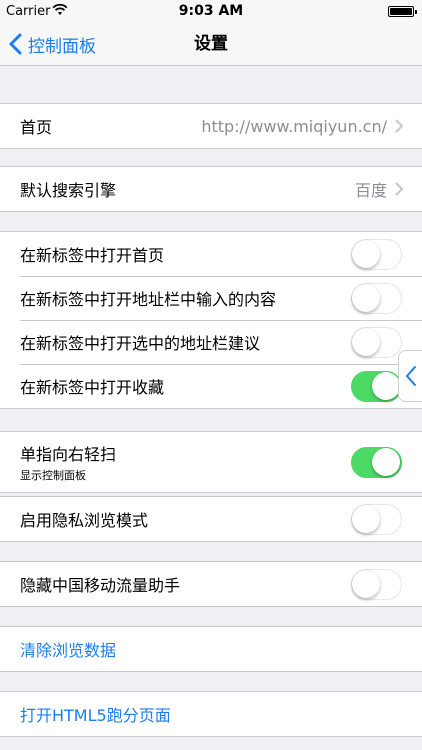 The width and height of the screenshot is (422, 750). Describe the element at coordinates (95, 715) in the screenshot. I see `html5-test-label: 打开HTML5跑分页面` at that location.